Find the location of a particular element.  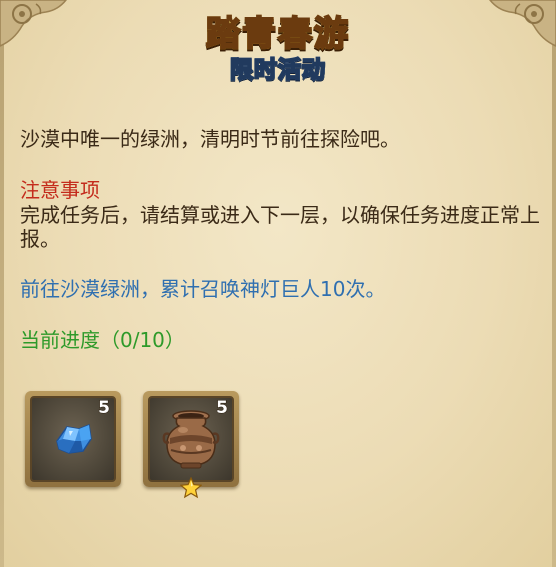

event-title-banner: 踏青春游 限时活动 is located at coordinates (278, 48).